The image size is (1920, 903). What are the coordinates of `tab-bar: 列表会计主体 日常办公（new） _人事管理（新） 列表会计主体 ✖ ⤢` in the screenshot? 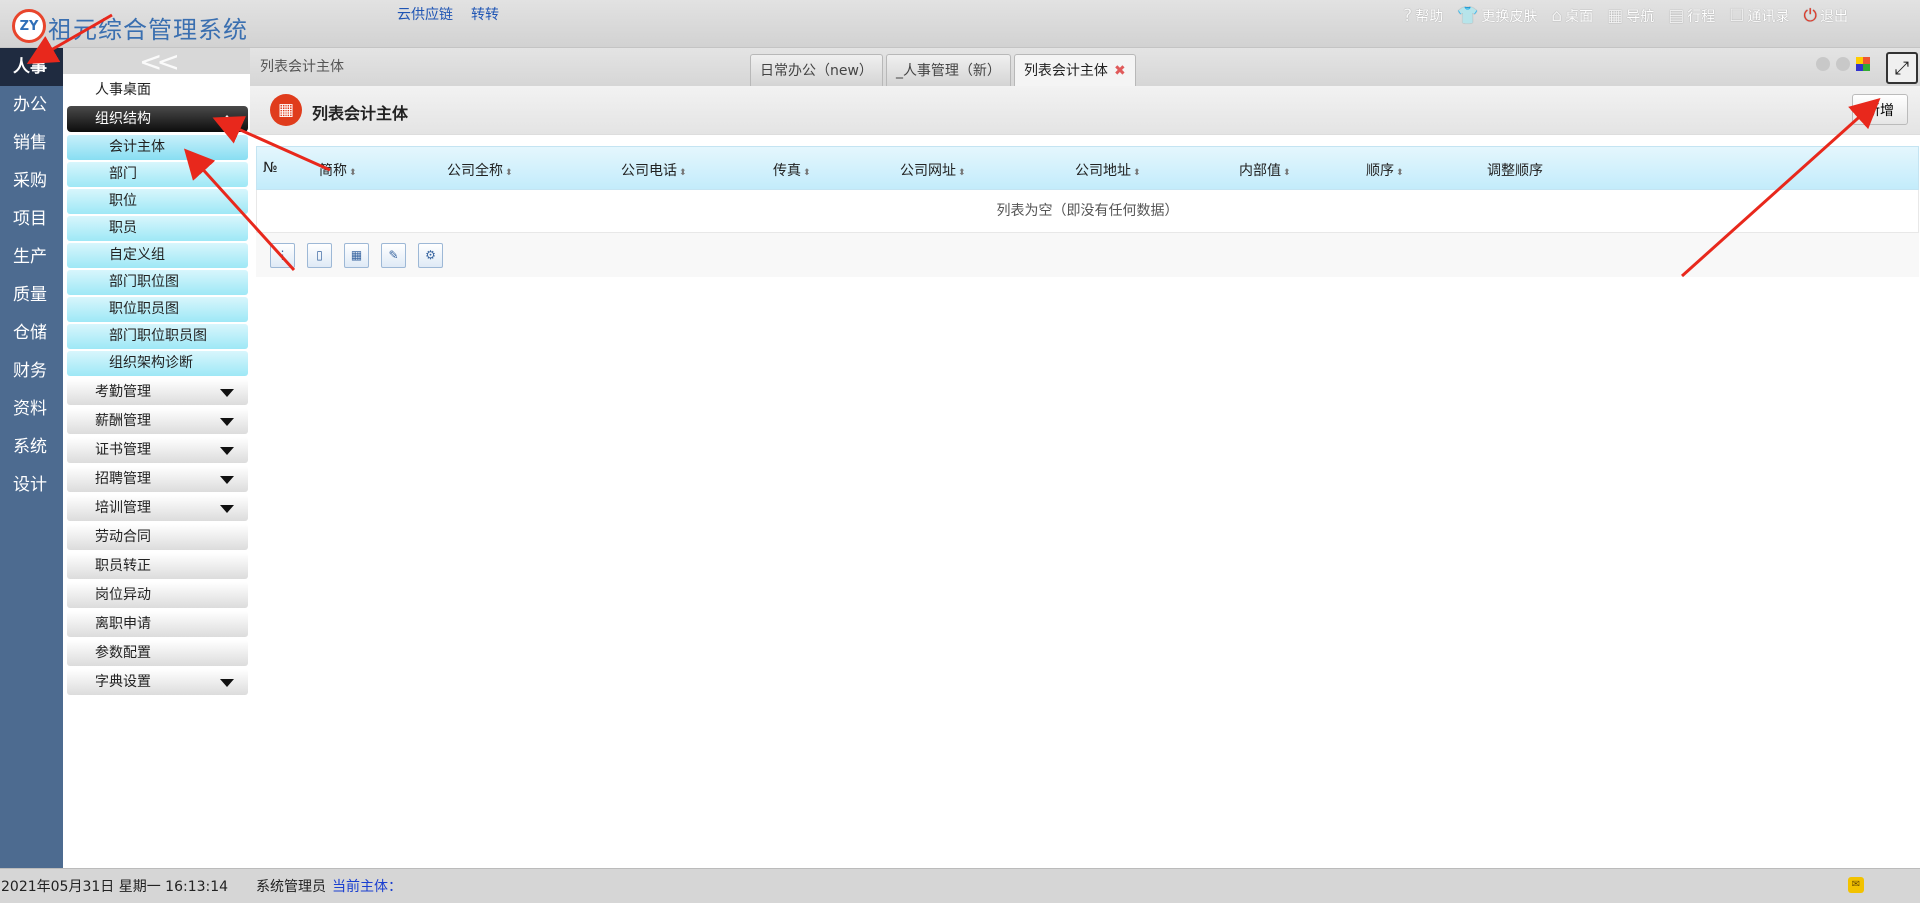 It's located at (1085, 67).